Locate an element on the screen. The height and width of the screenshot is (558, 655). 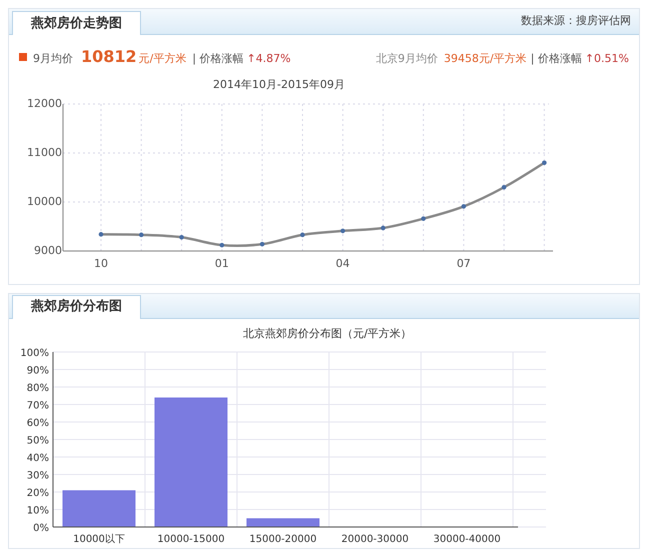
x-tick-label: 10 is located at coordinates (101, 263).